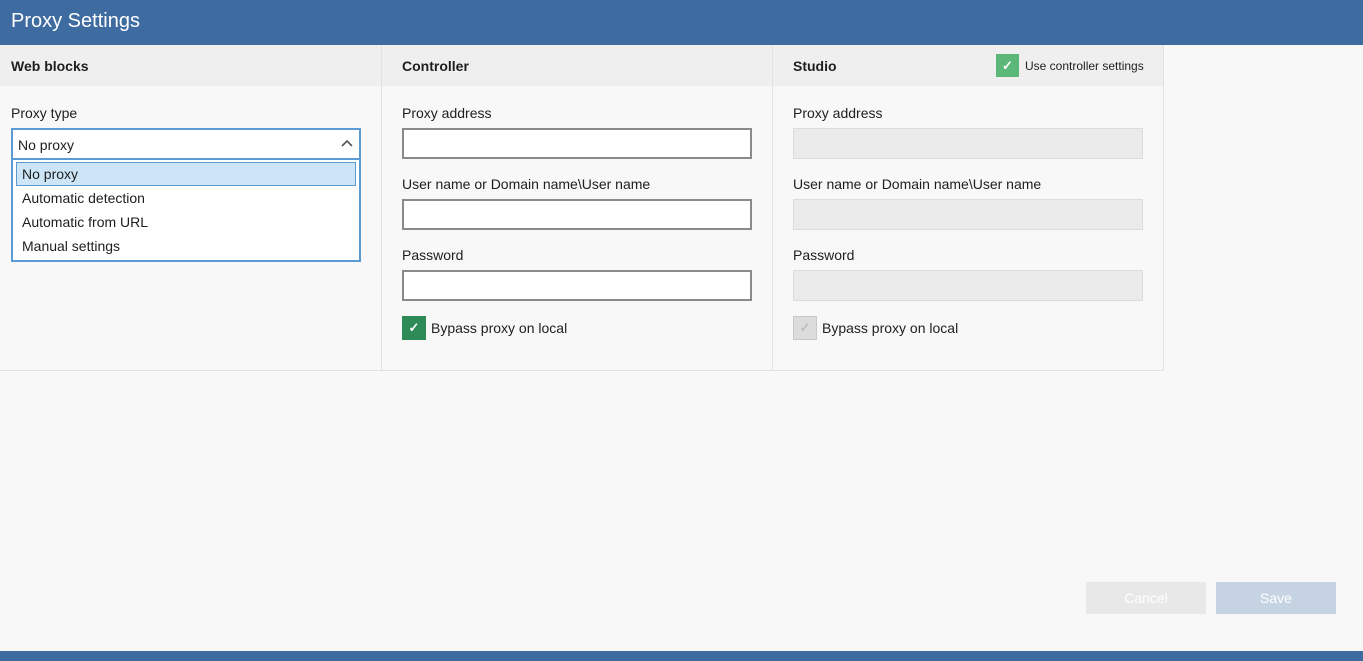  Describe the element at coordinates (968, 214) in the screenshot. I see `studio-username-input` at that location.